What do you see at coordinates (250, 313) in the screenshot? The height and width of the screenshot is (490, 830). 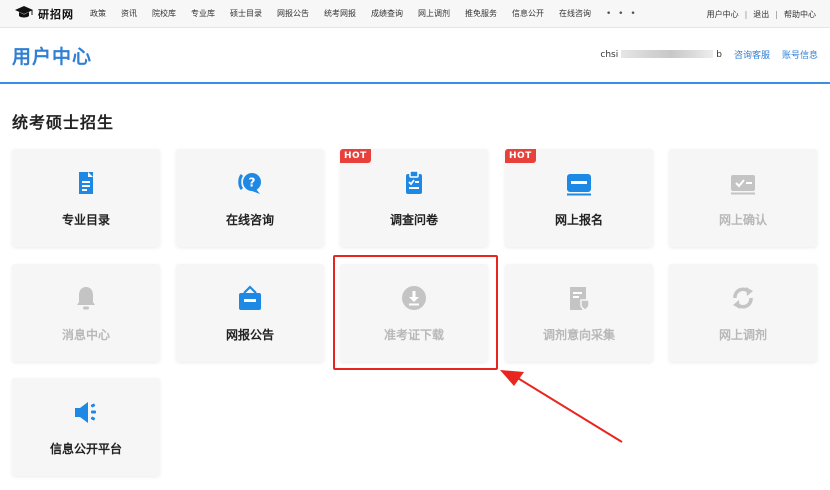 I see `card-registration-notice: 网报公告` at bounding box center [250, 313].